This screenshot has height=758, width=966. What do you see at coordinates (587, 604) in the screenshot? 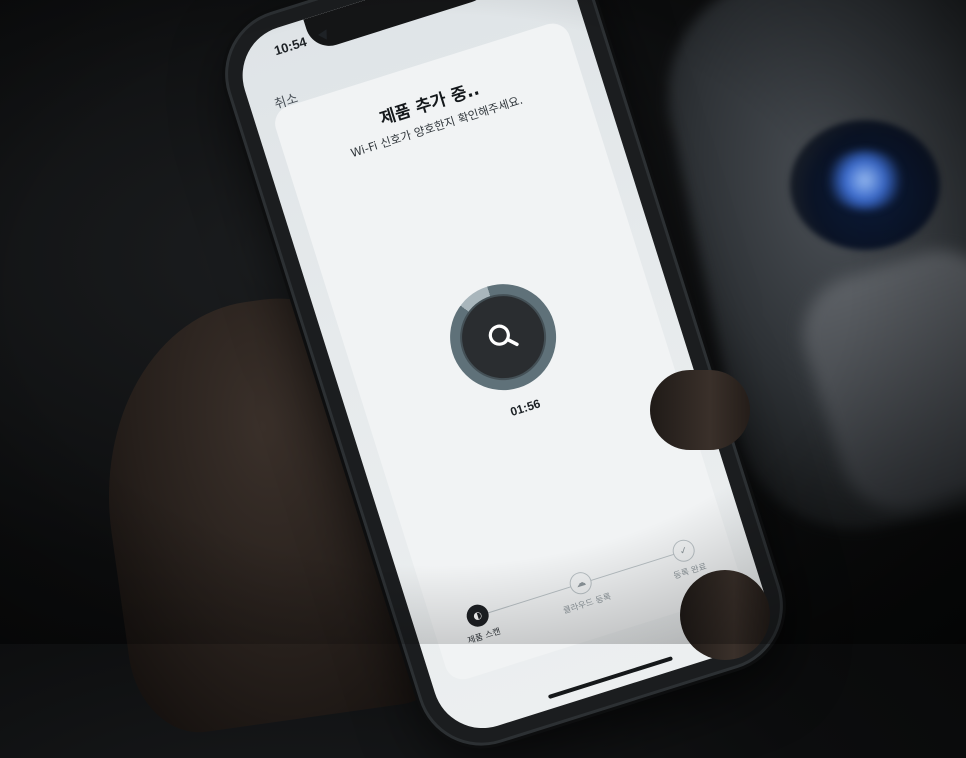
I see `step-label: 클라우드 등록` at bounding box center [587, 604].